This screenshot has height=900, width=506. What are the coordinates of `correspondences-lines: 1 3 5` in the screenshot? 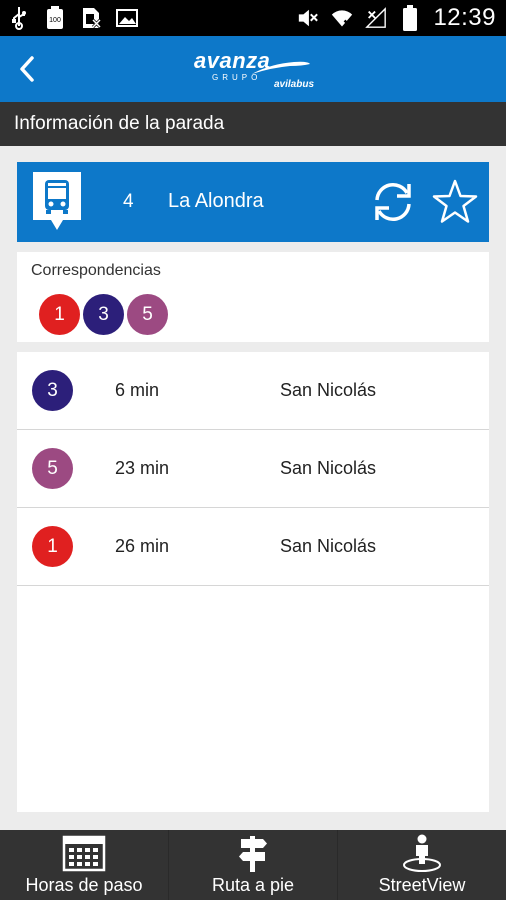 It's located at (103, 314).